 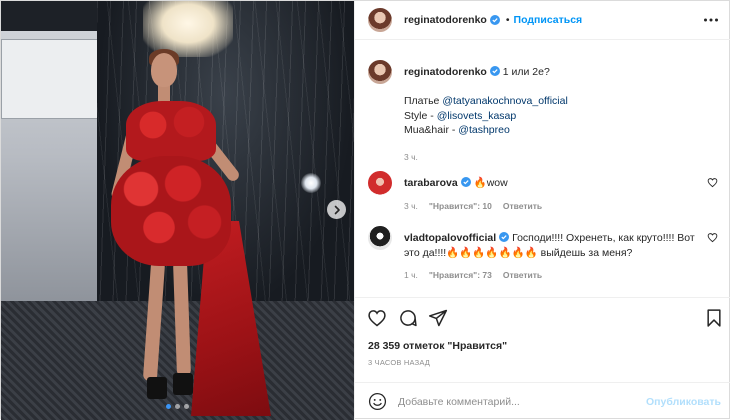 I want to click on mention-link: @tatyanakochnova_official, so click(x=504, y=101).